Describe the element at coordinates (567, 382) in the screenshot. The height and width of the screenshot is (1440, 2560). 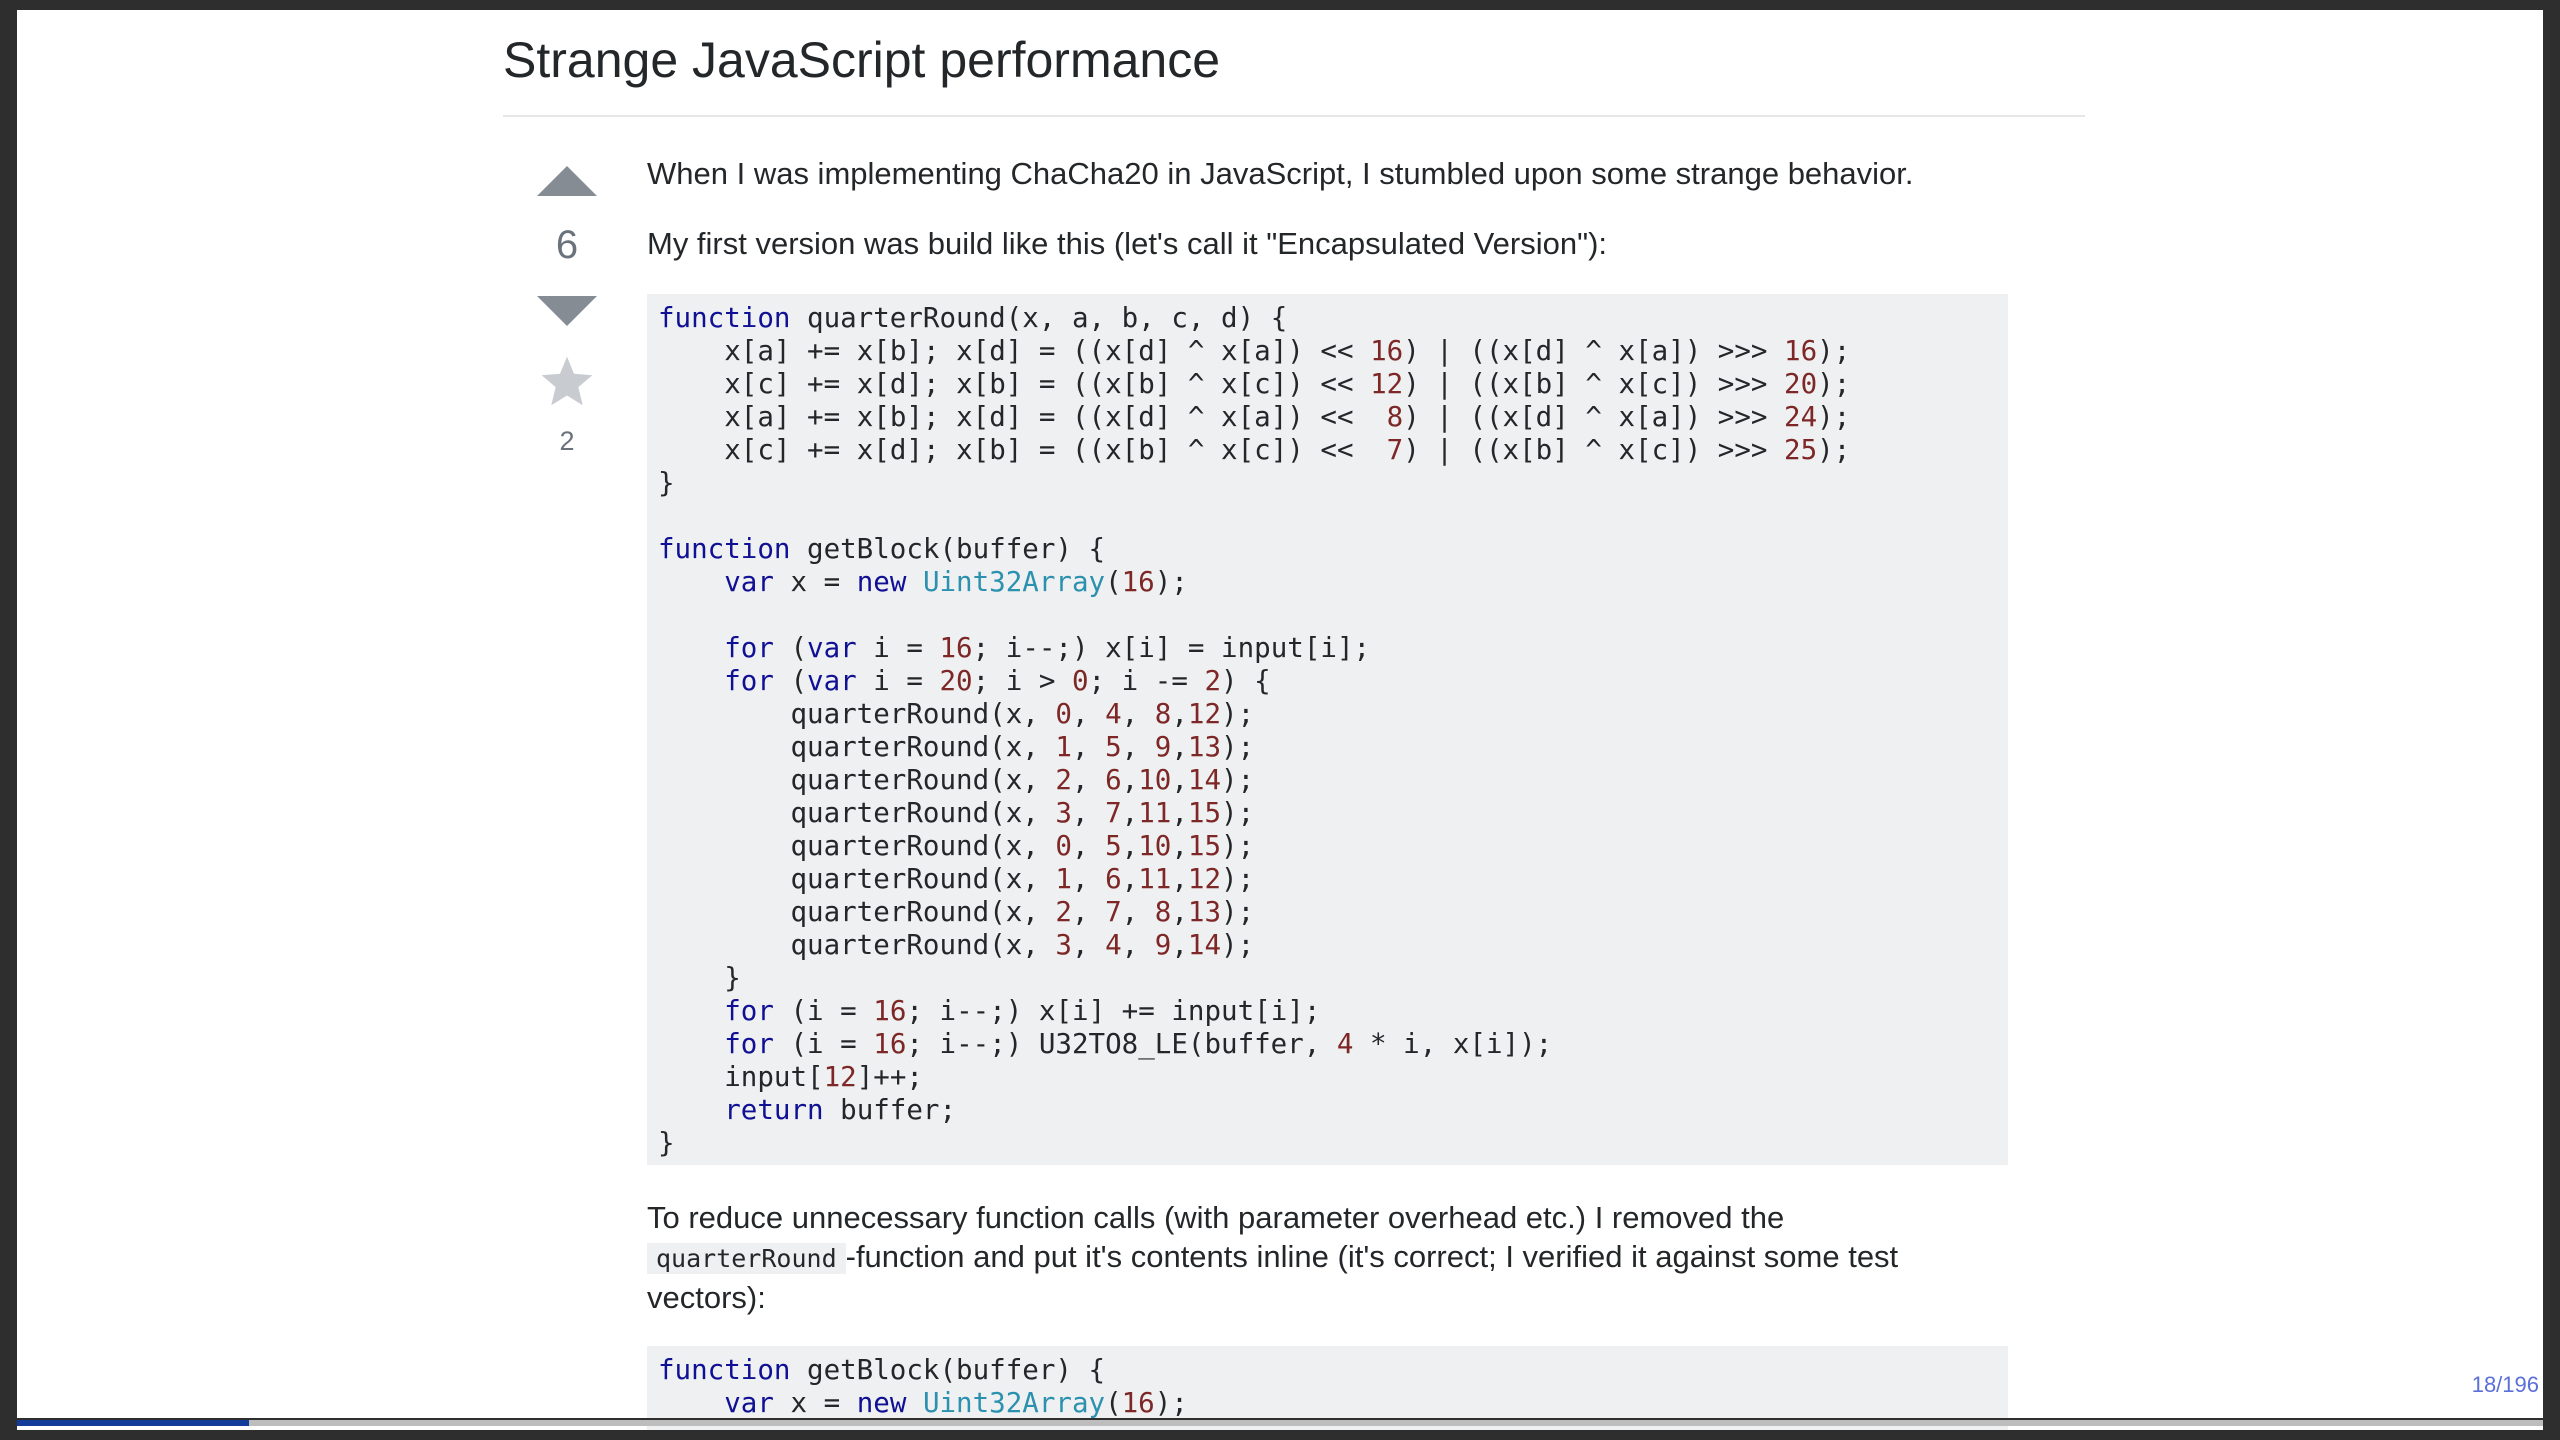
I see `favorite-star-icon` at that location.